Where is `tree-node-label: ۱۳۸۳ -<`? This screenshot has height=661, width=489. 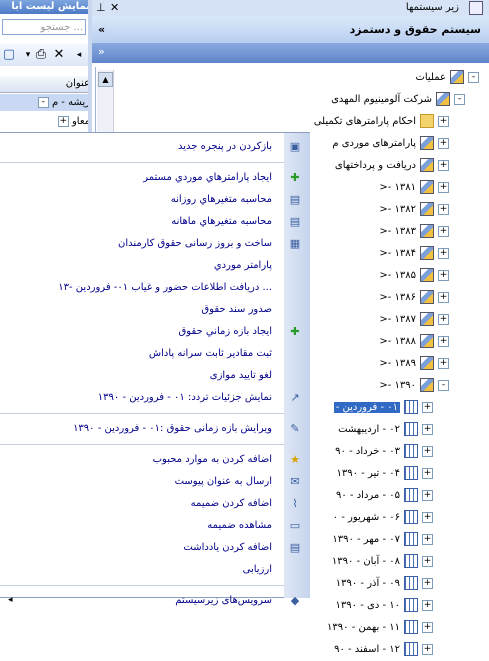 tree-node-label: ۱۳۸۳ -< is located at coordinates (397, 231).